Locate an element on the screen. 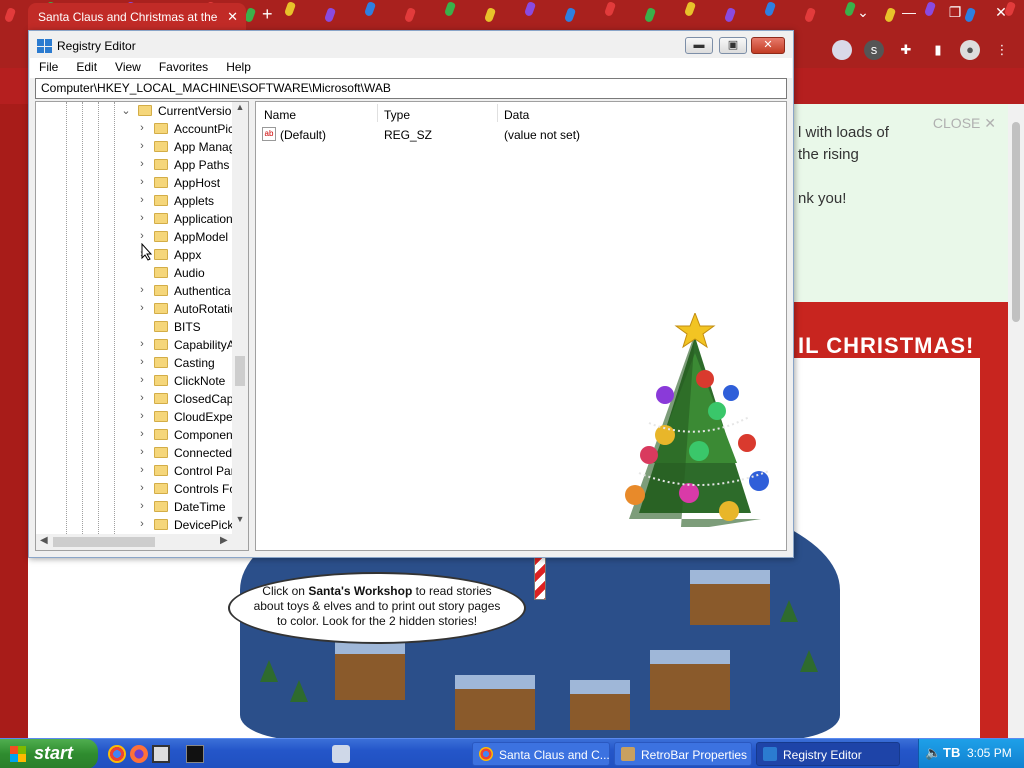 This screenshot has height=768, width=1024. tree-scrollbar-thumb is located at coordinates (240, 371).